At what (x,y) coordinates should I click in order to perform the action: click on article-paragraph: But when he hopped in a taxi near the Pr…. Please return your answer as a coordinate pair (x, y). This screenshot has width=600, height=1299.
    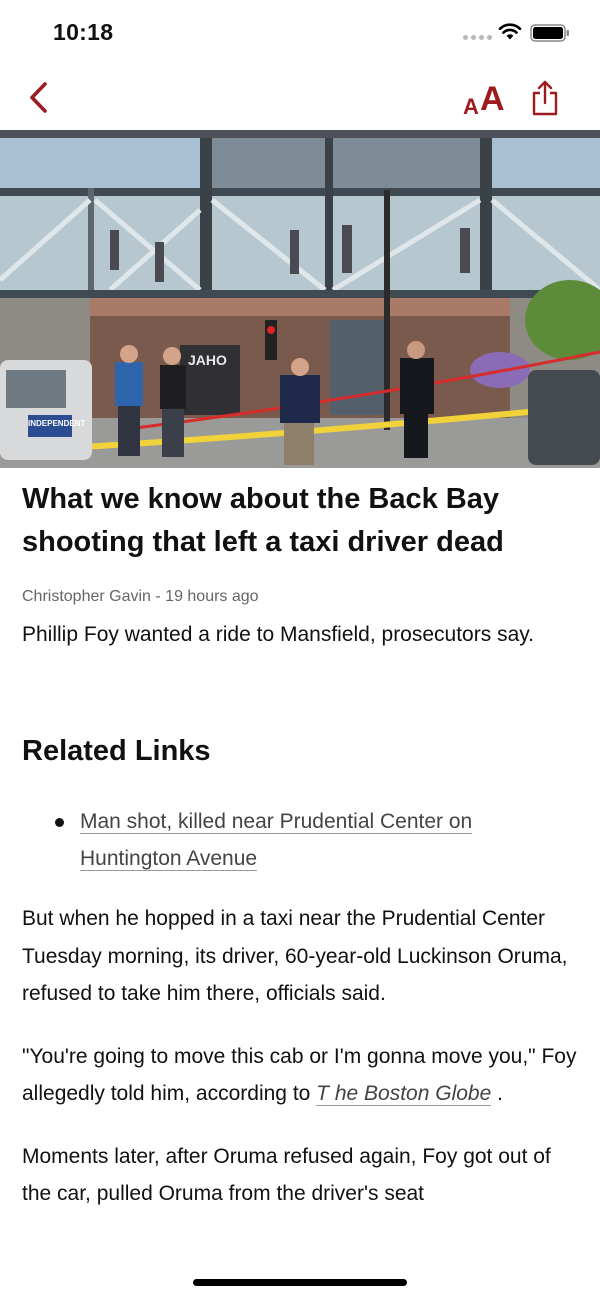
    Looking at the image, I should click on (295, 956).